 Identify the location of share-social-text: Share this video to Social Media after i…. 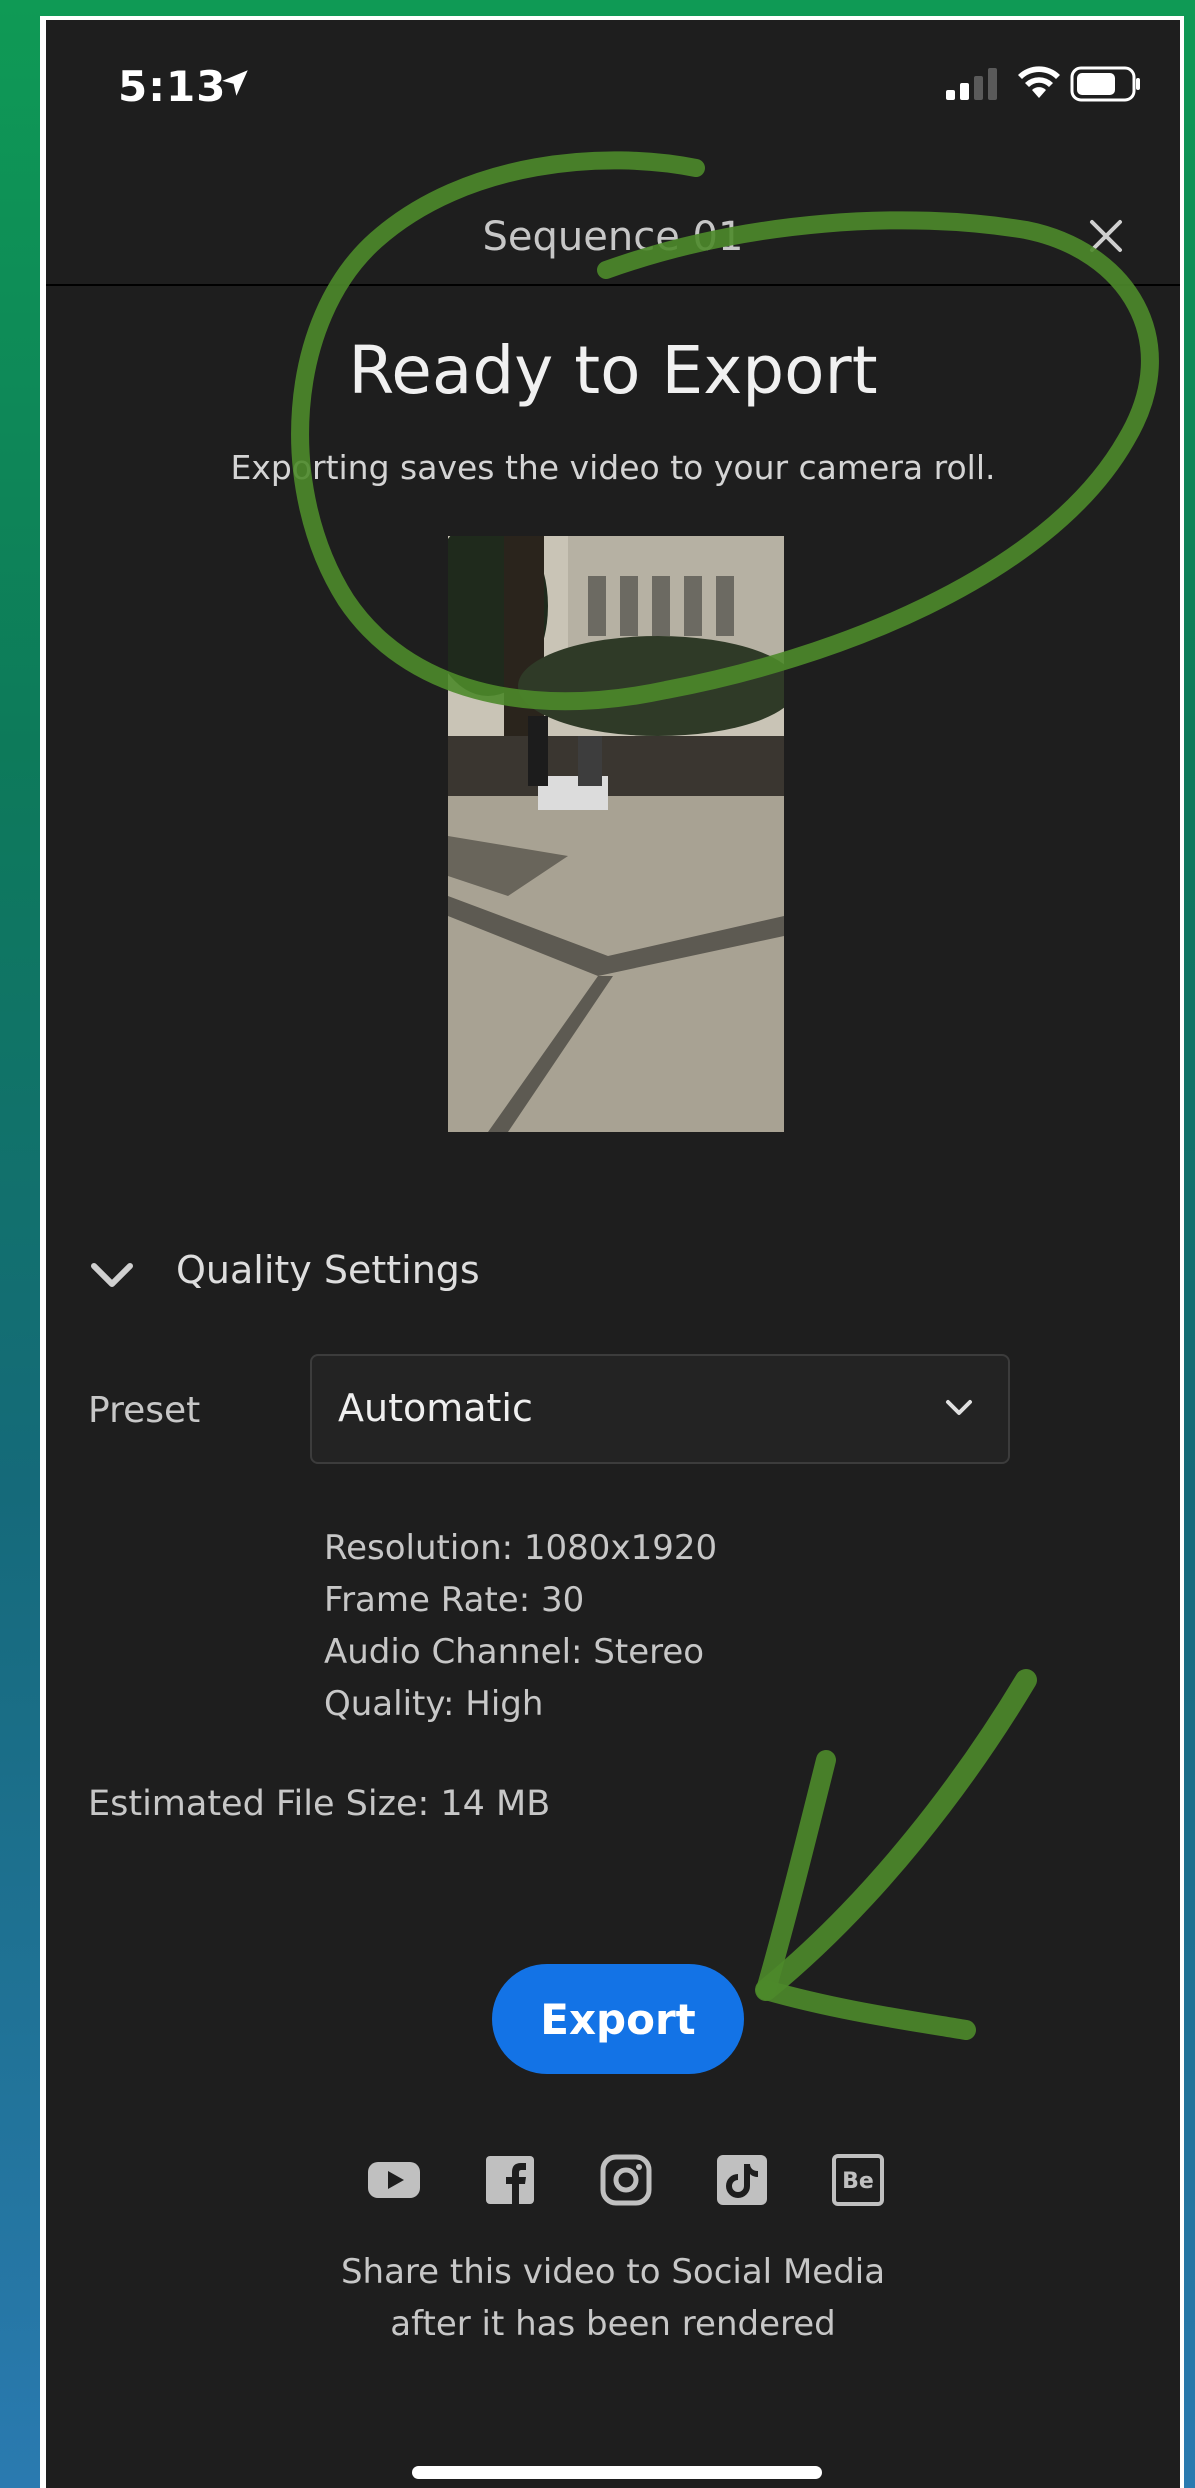
(613, 2298).